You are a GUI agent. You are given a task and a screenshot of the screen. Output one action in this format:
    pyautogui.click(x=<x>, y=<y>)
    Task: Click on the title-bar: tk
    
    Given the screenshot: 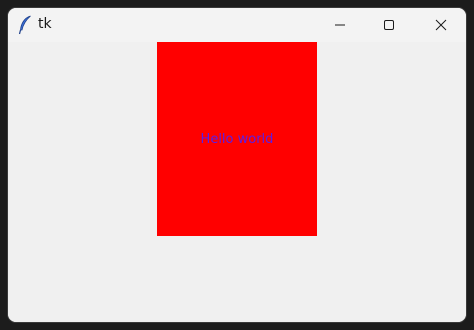 What is the action you would take?
    pyautogui.click(x=237, y=25)
    